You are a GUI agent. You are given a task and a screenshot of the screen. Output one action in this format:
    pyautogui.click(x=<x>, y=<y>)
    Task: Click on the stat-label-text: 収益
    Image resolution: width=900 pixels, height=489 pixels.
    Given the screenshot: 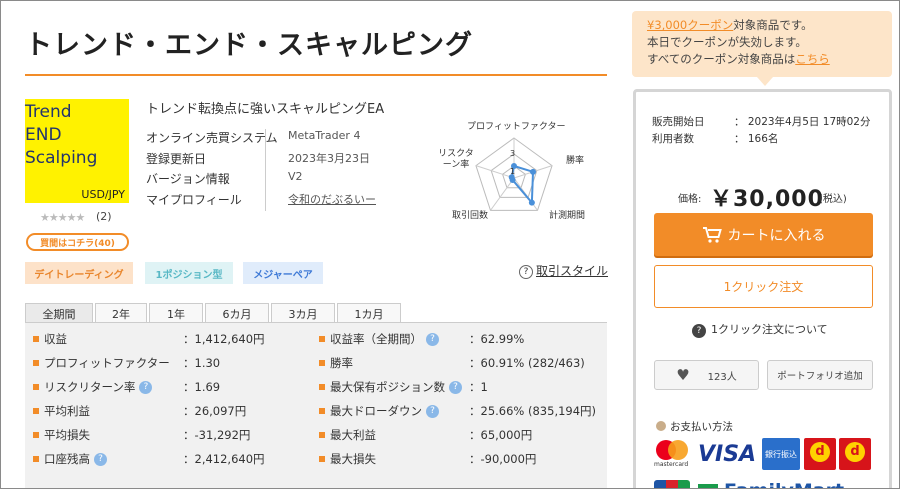 What is the action you would take?
    pyautogui.click(x=55, y=339)
    